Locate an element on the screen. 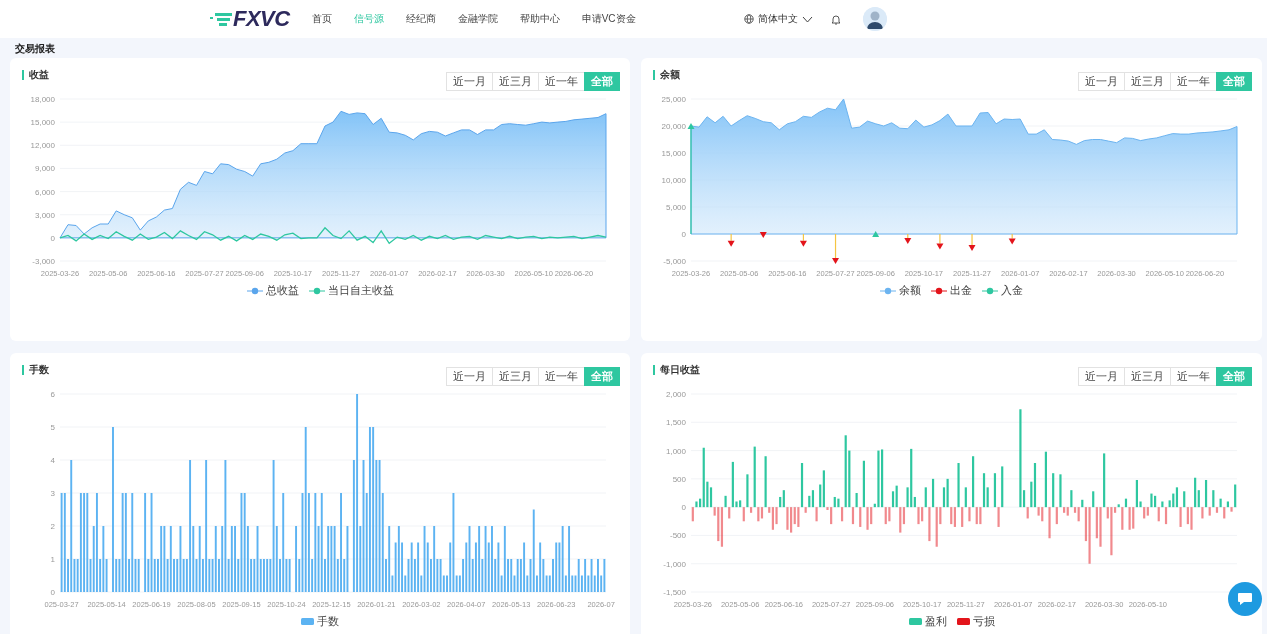 The image size is (1267, 634). language-selector: 简体中文 is located at coordinates (778, 19).